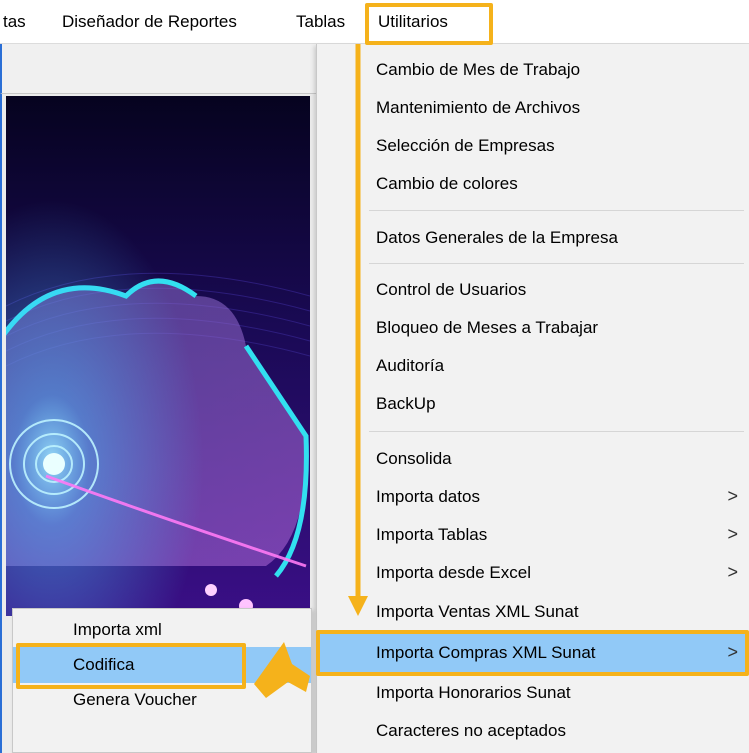 This screenshot has width=749, height=753. I want to click on importa-compras-submenu: Importa xml Codifica Genera Voucher, so click(162, 680).